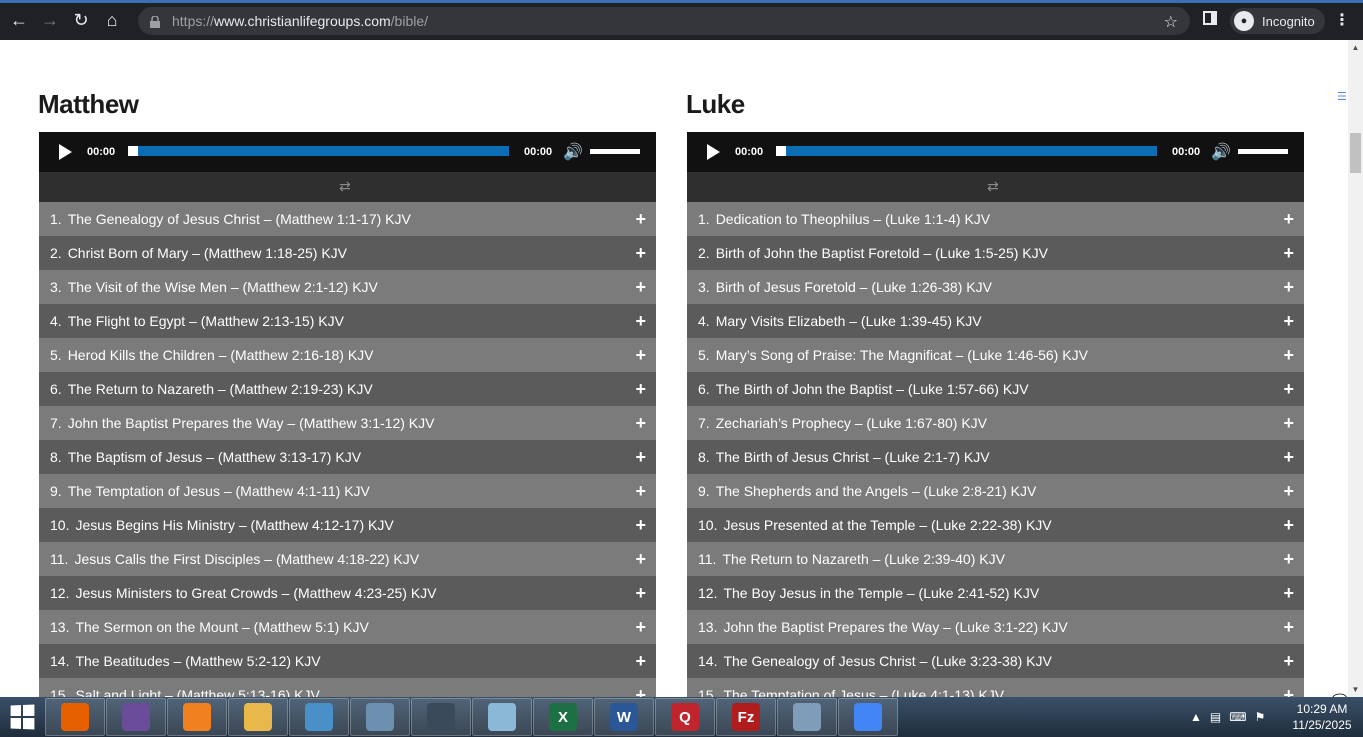 The image size is (1363, 737). Describe the element at coordinates (19, 20) in the screenshot. I see `back-icon: ←` at that location.